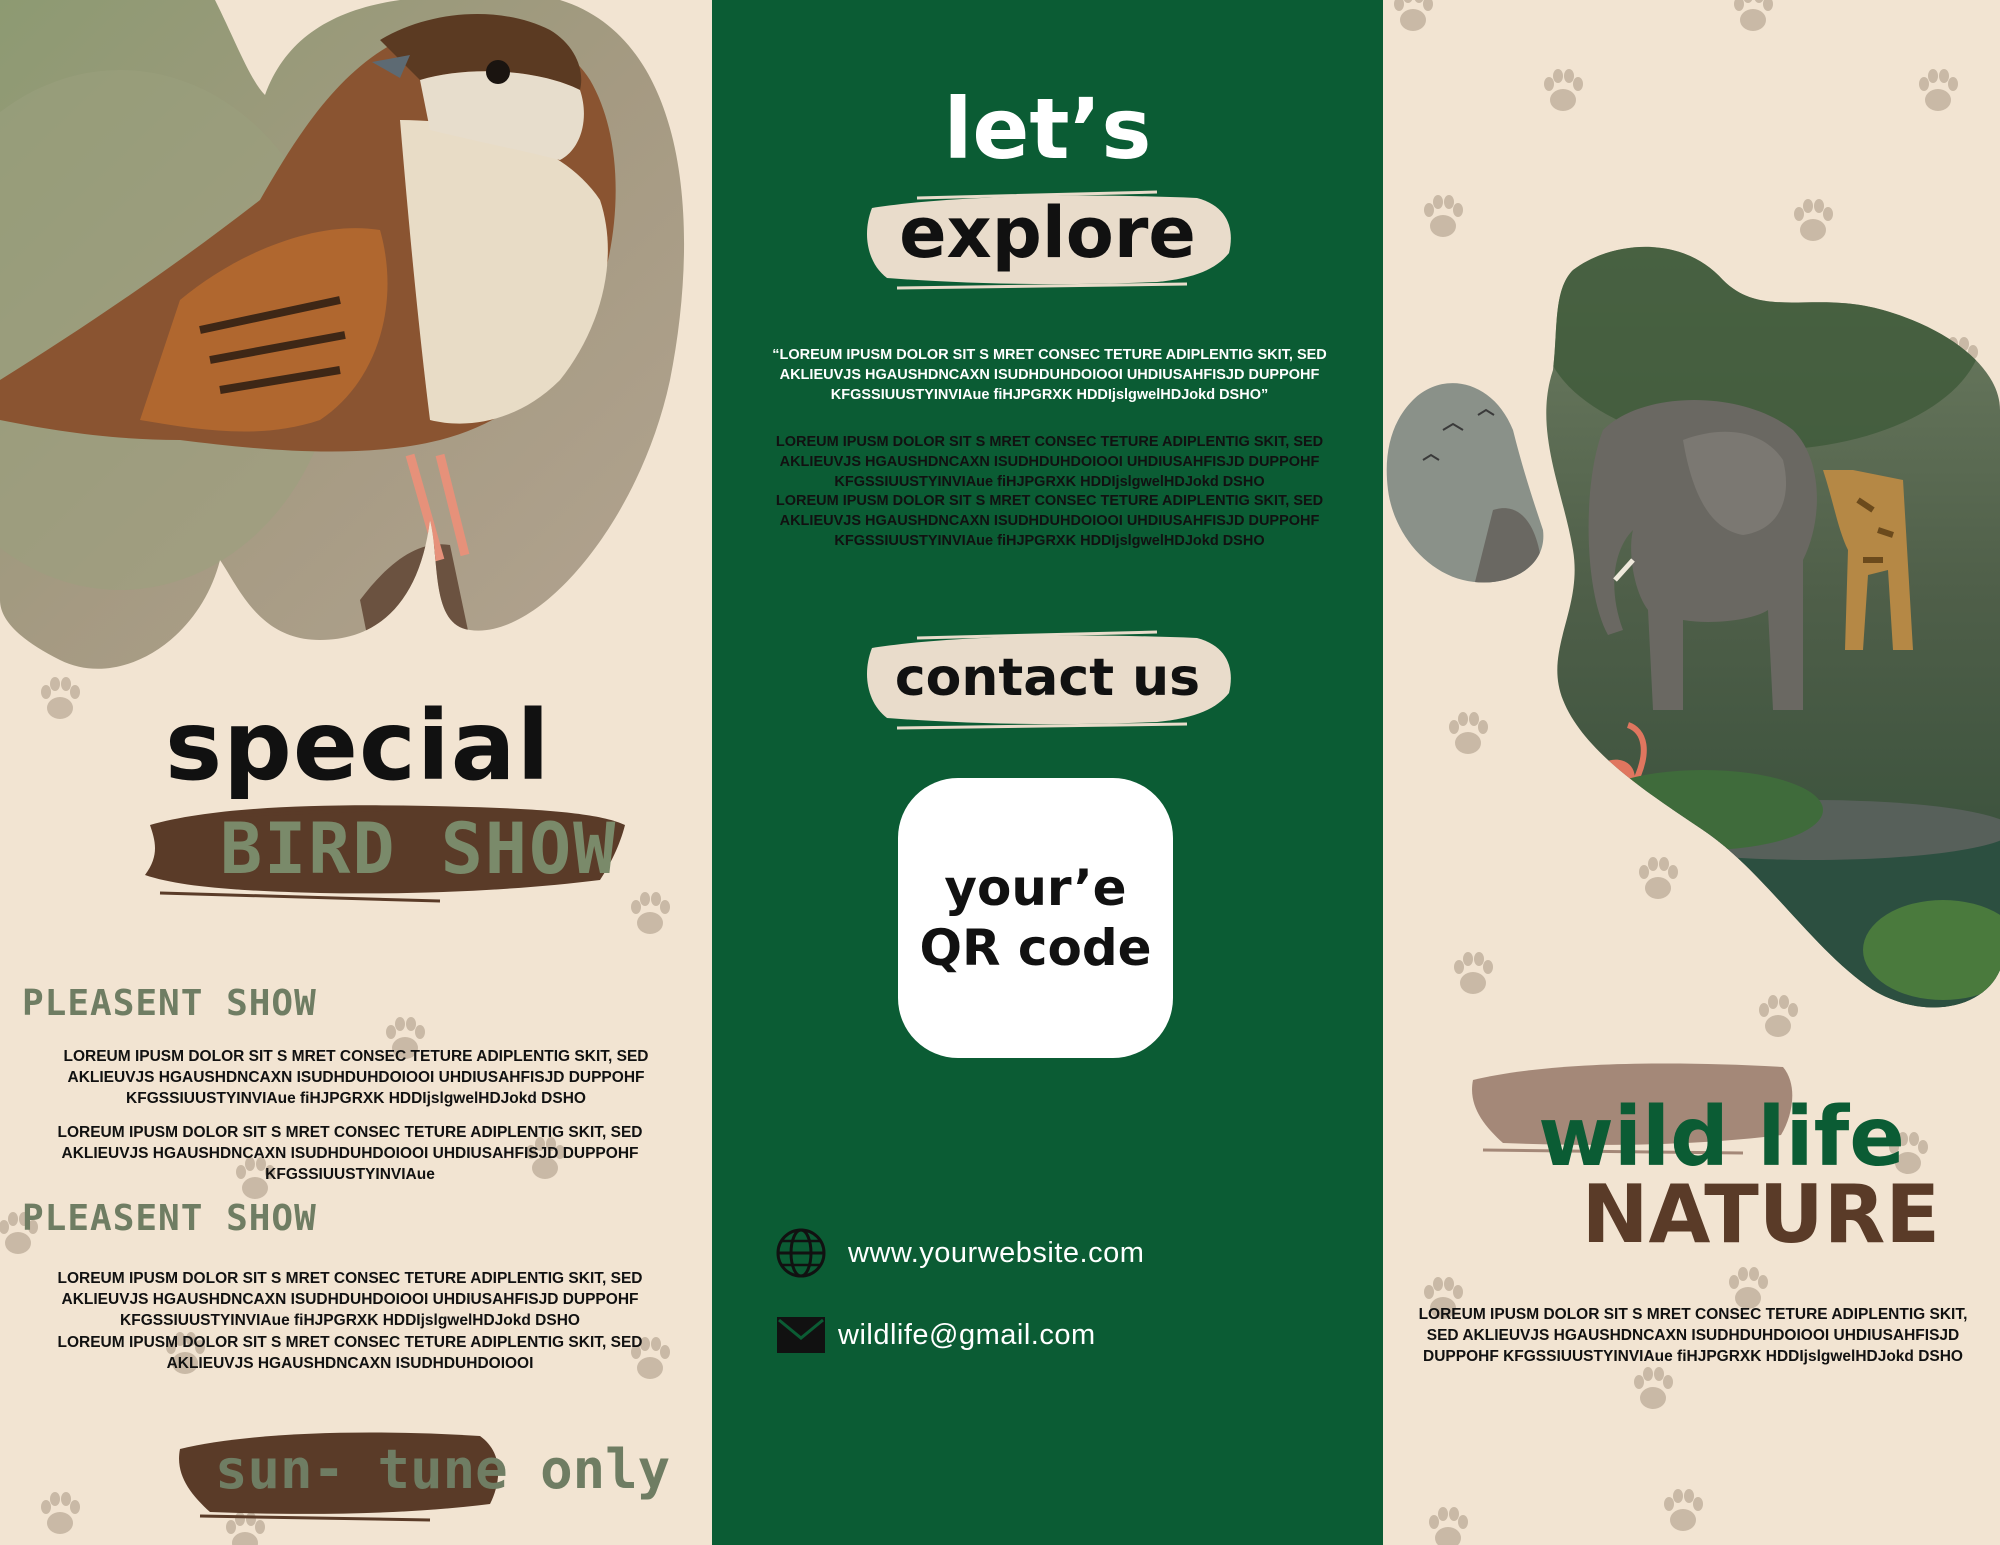  Describe the element at coordinates (358, 746) in the screenshot. I see `special-title: special` at that location.